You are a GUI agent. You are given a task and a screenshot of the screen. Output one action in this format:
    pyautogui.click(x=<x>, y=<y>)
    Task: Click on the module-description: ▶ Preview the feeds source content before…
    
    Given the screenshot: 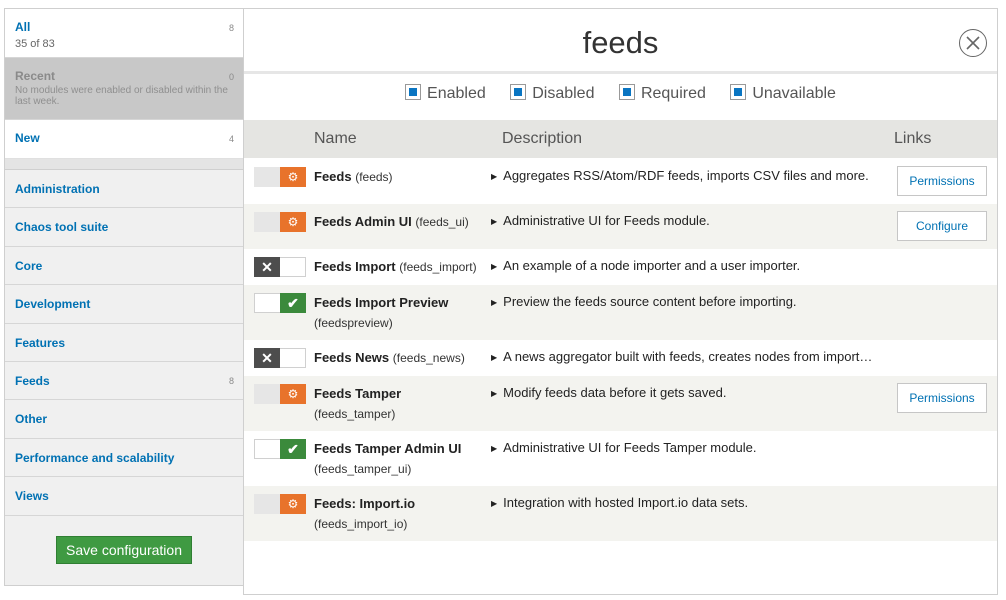 What is the action you would take?
    pyautogui.click(x=683, y=302)
    